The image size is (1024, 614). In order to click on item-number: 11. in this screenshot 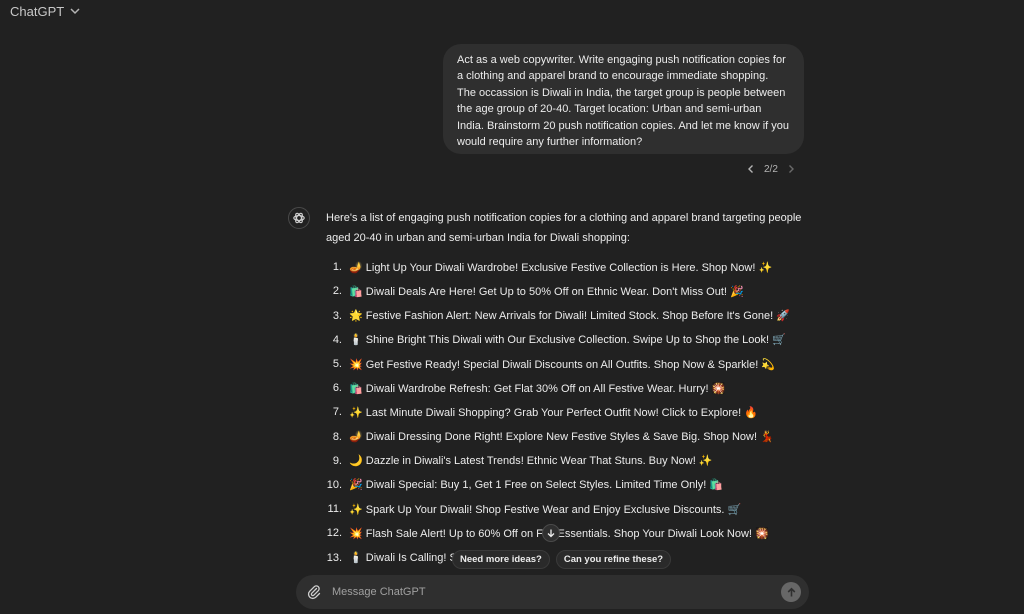, I will do `click(334, 509)`.